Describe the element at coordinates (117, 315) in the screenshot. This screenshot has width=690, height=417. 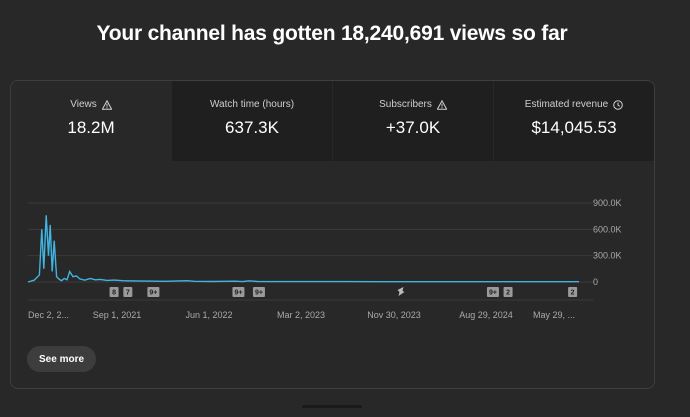
I see `x-tick-label: Sep 1, 2021` at that location.